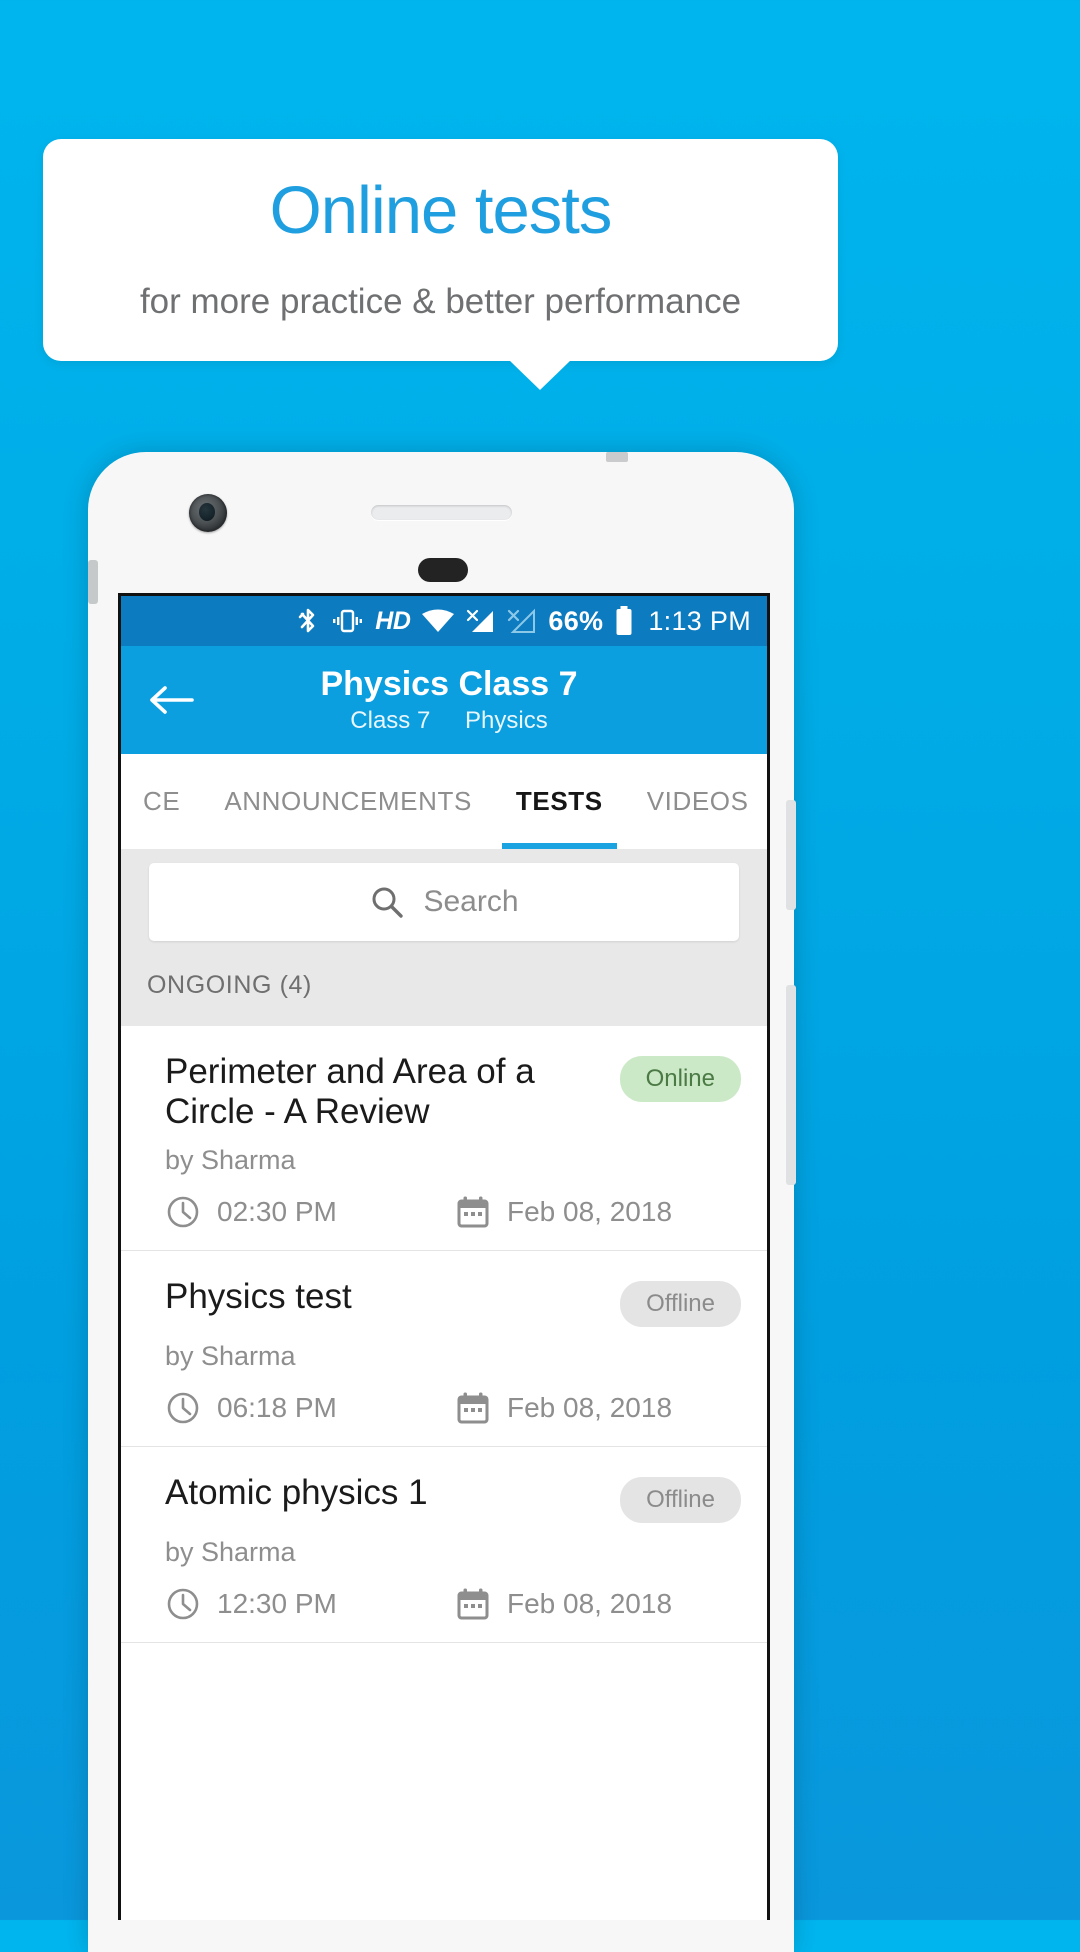 This screenshot has width=1080, height=1952. I want to click on app-bar-text-block: Physics Class 7 Class 7 Physics, so click(444, 700).